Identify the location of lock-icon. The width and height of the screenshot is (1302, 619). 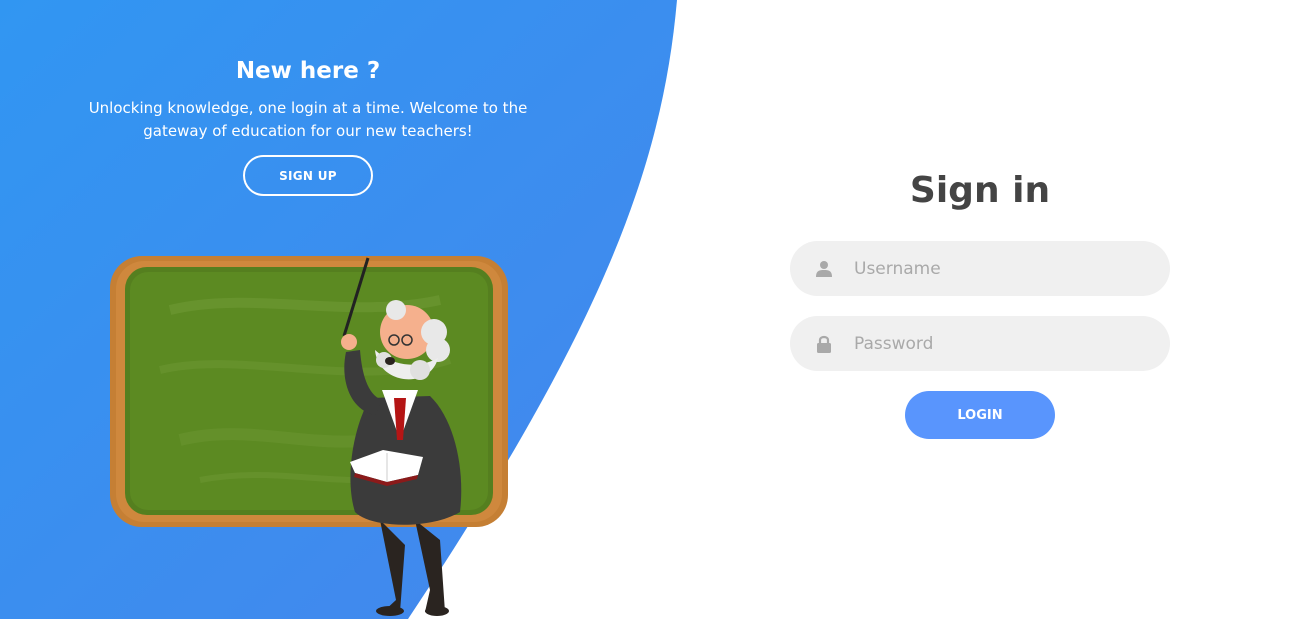
(824, 344).